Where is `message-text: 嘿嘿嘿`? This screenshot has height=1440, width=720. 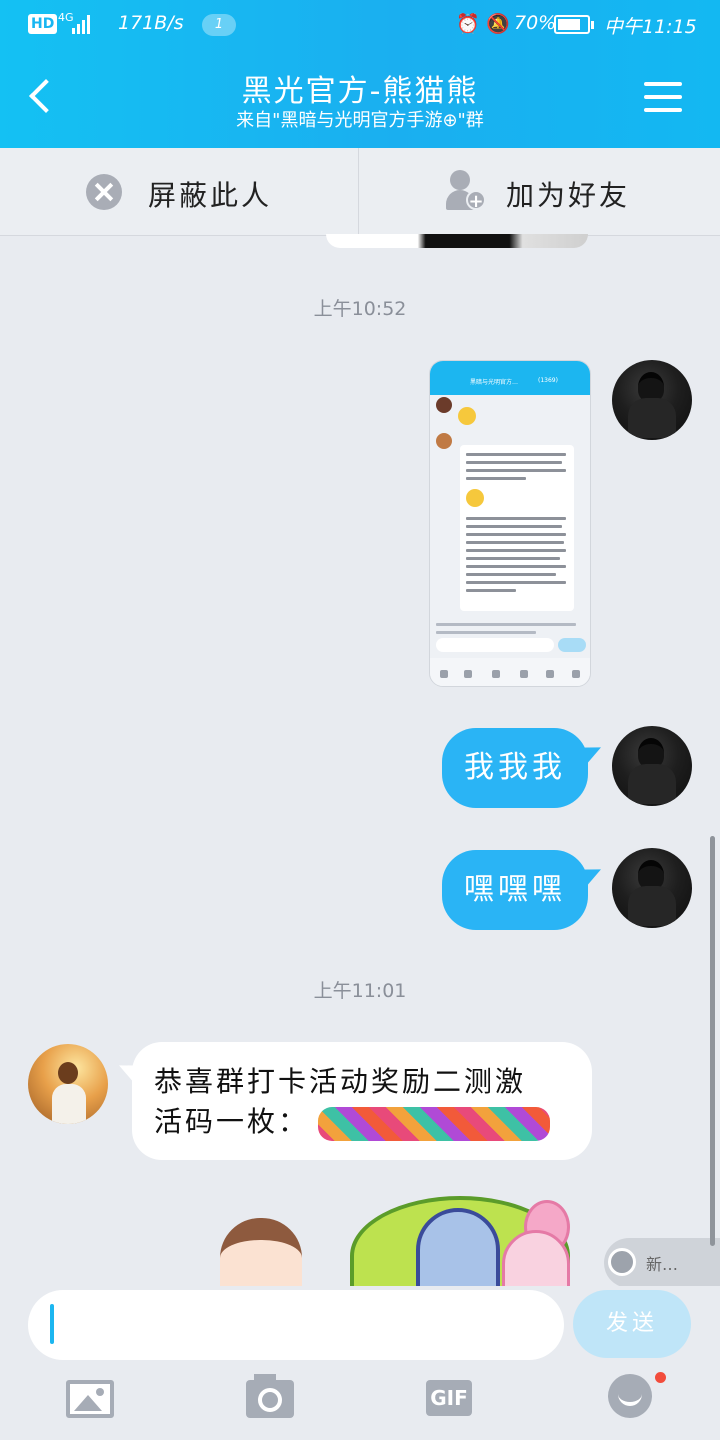
message-text: 嘿嘿嘿 is located at coordinates (515, 889).